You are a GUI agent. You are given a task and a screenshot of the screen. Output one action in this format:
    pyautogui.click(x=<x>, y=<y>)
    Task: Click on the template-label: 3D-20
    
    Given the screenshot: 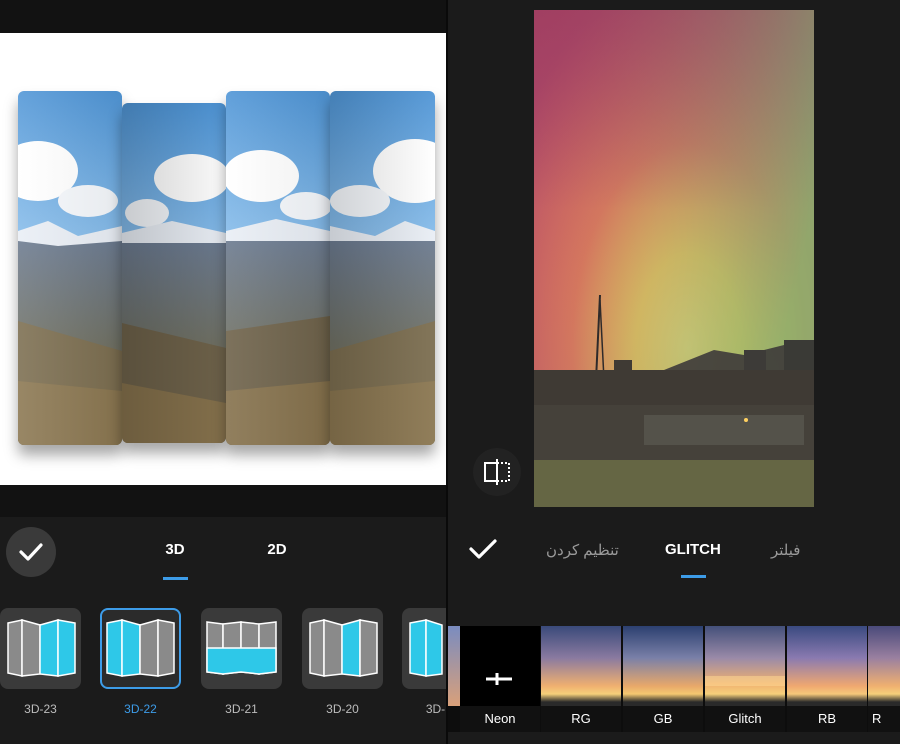 What is the action you would take?
    pyautogui.click(x=342, y=709)
    